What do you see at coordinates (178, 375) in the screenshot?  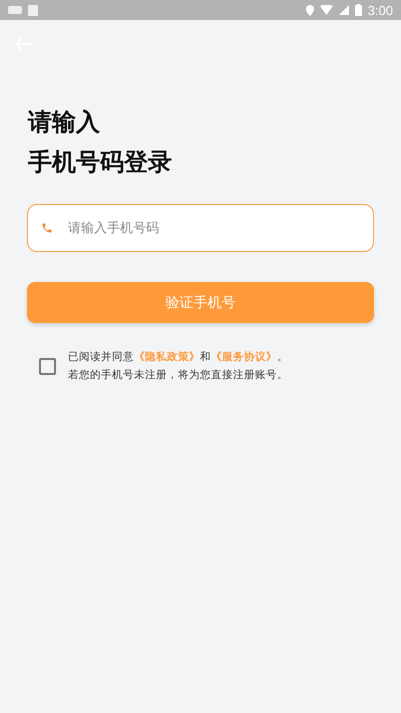 I see `registration-note: 若您的手机号未注册，将为您直接注册账号。` at bounding box center [178, 375].